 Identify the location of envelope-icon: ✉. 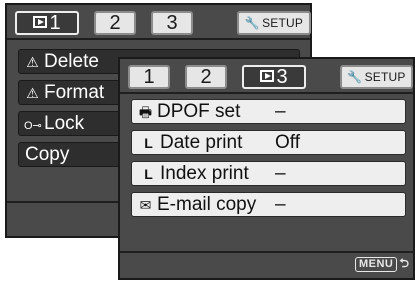
(145, 205).